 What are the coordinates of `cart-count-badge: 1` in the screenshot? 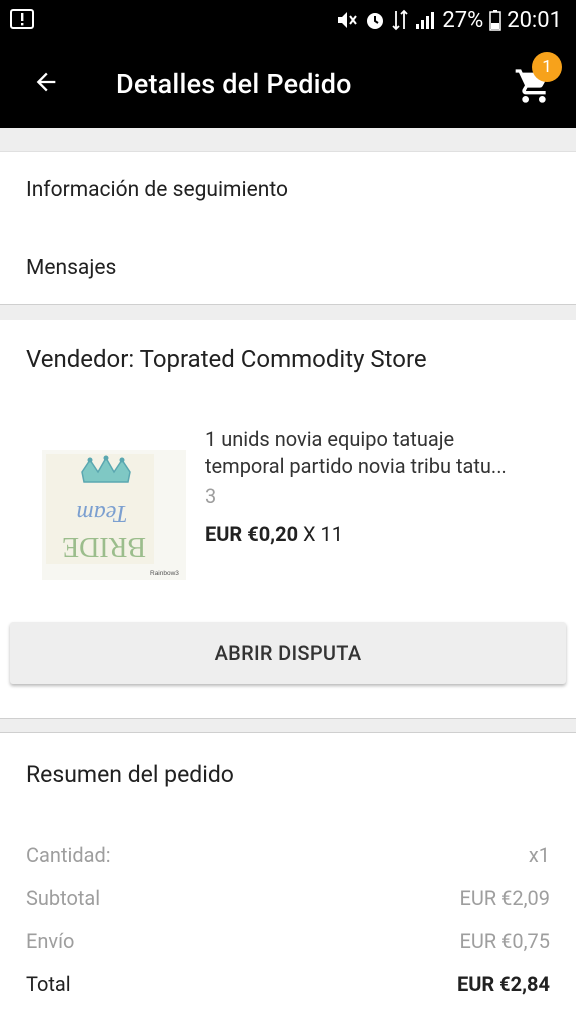 It's located at (547, 67).